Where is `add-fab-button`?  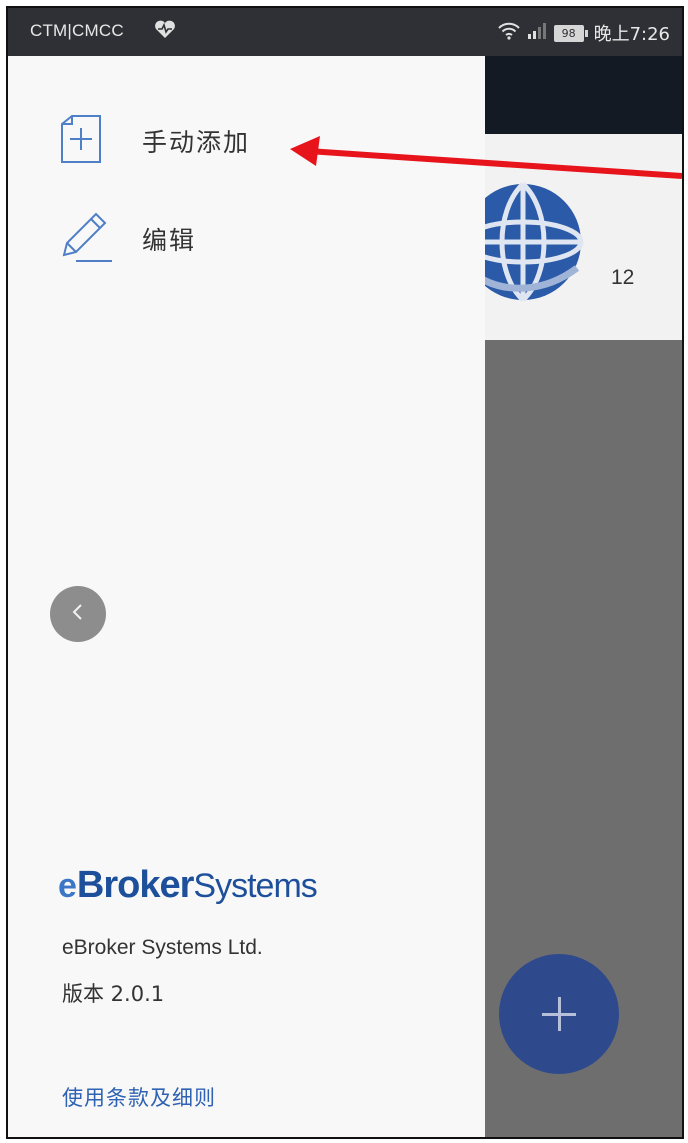
add-fab-button is located at coordinates (559, 1014).